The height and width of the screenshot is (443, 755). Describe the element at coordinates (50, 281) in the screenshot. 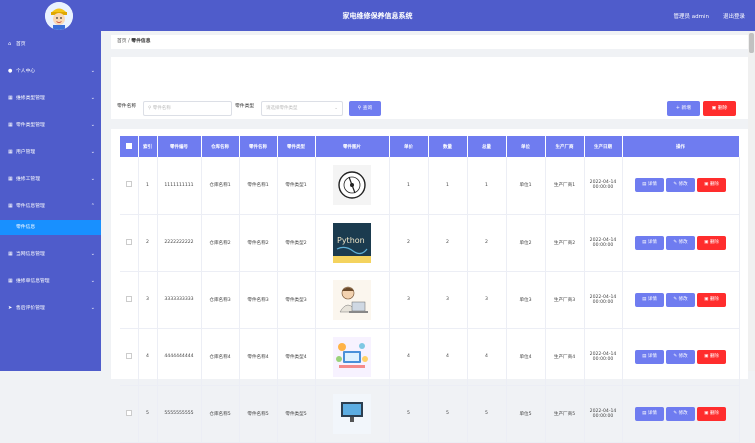

I see `sidebar-item-repair-orders: ▦ 维修单信息管理 ⌄` at that location.